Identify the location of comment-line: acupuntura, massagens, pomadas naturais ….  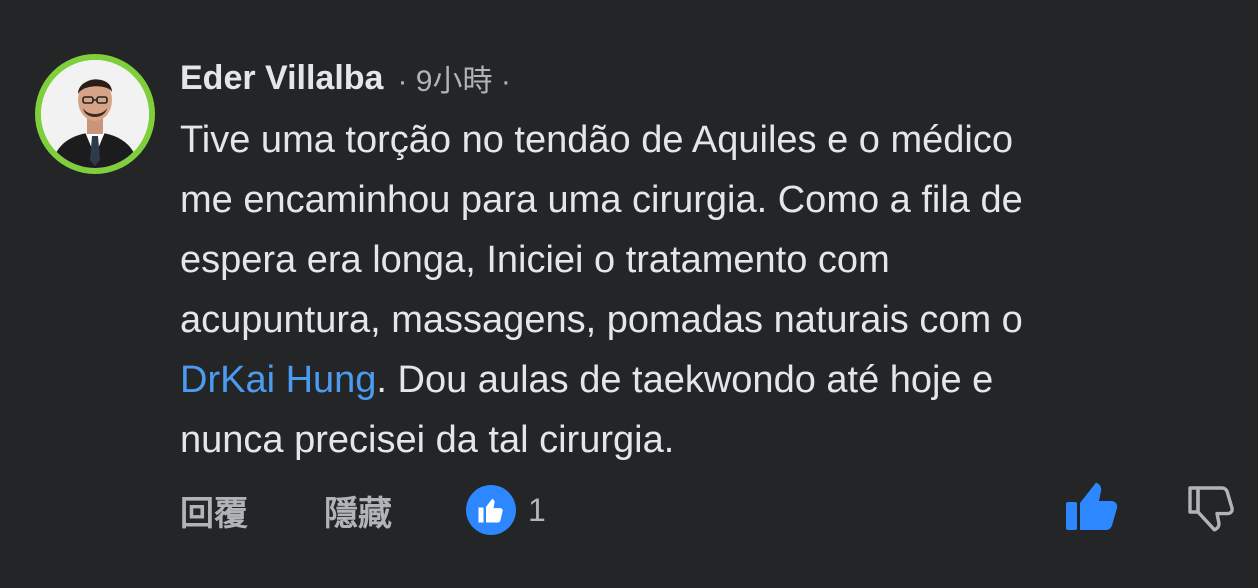
(601, 320).